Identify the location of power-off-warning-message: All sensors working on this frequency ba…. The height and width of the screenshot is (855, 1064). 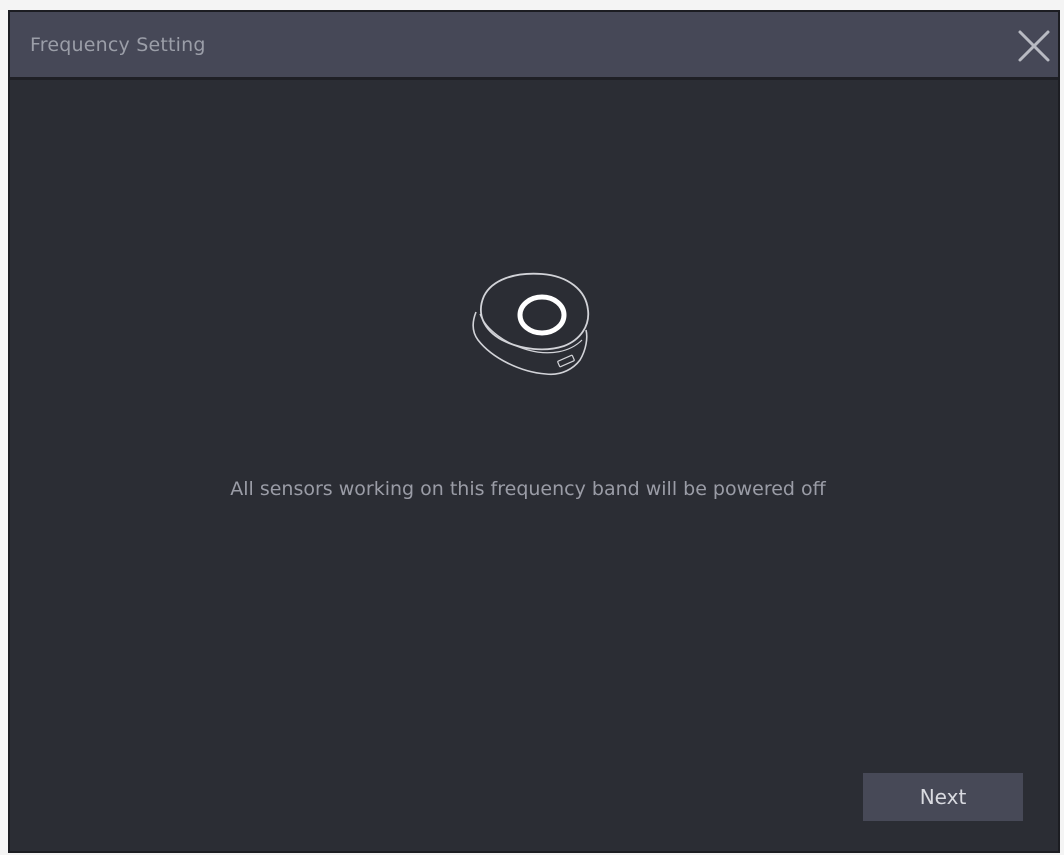
(528, 489).